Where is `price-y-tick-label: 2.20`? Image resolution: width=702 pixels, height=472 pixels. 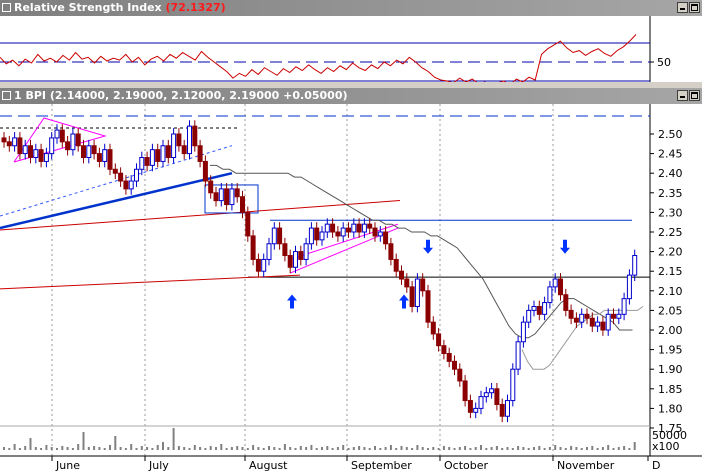 price-y-tick-label: 2.20 is located at coordinates (670, 252).